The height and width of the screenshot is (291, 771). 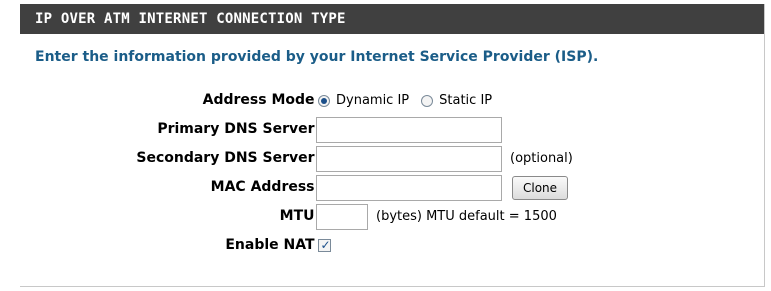 I want to click on address-mode-options: Dynamic IP Static IP, so click(x=409, y=100).